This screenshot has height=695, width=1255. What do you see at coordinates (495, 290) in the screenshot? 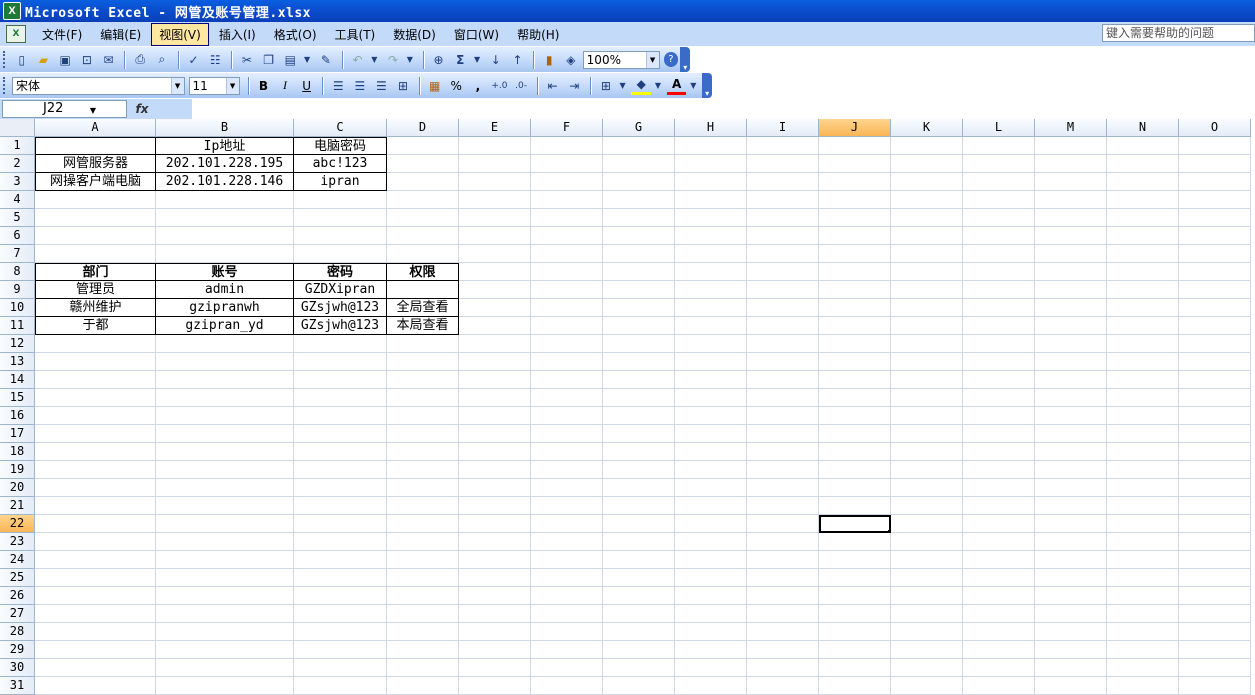
I see `cell-E9` at bounding box center [495, 290].